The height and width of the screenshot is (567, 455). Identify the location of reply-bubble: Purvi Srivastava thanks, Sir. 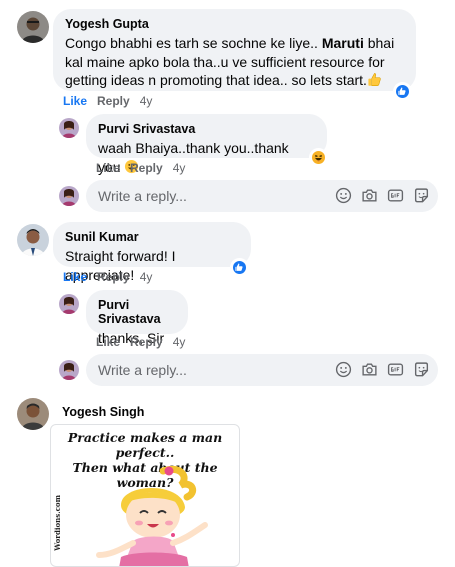
(137, 318).